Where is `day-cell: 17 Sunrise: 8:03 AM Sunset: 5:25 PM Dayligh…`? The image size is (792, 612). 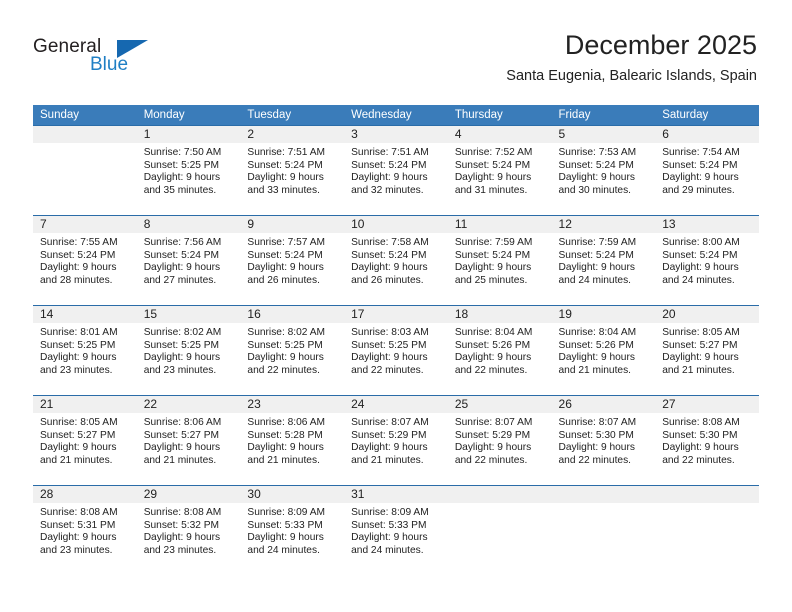
day-cell: 17 Sunrise: 8:03 AM Sunset: 5:25 PM Dayligh… is located at coordinates (396, 350).